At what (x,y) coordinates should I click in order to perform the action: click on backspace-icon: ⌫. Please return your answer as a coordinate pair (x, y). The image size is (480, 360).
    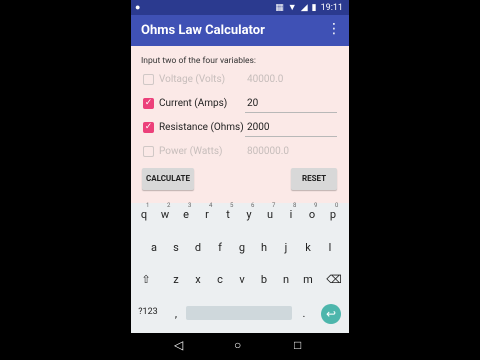
    Looking at the image, I should click on (334, 279).